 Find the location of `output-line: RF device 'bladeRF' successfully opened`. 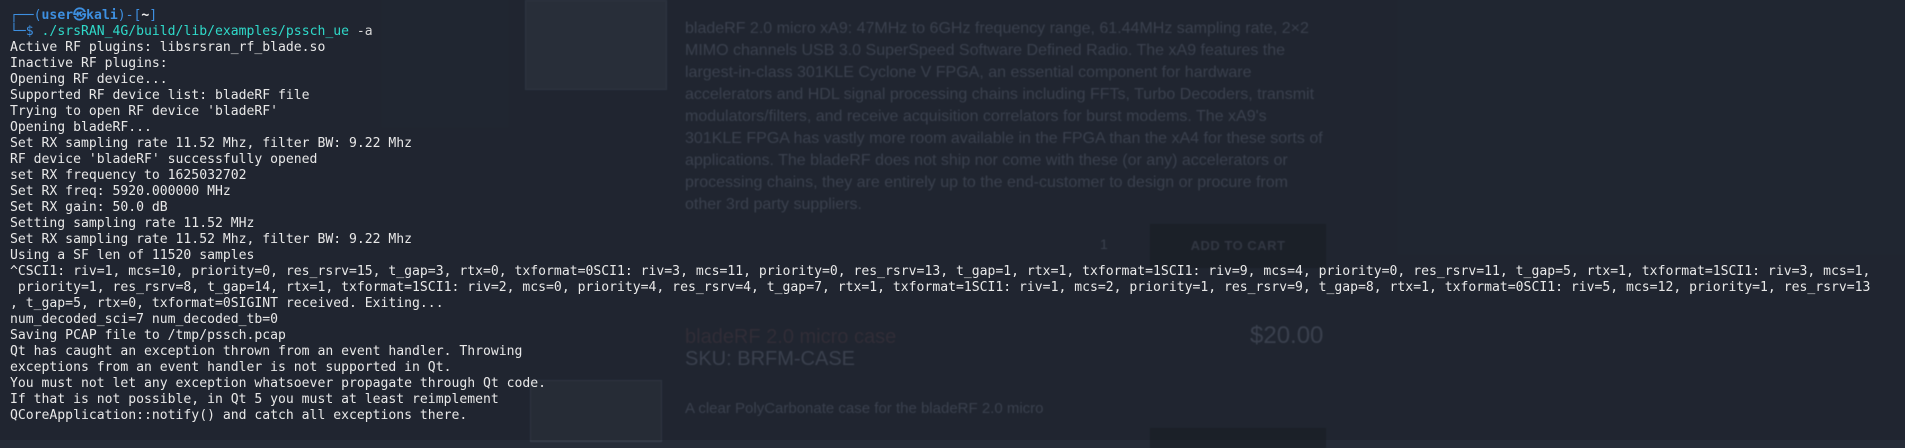

output-line: RF device 'bladeRF' successfully opened is located at coordinates (164, 159).